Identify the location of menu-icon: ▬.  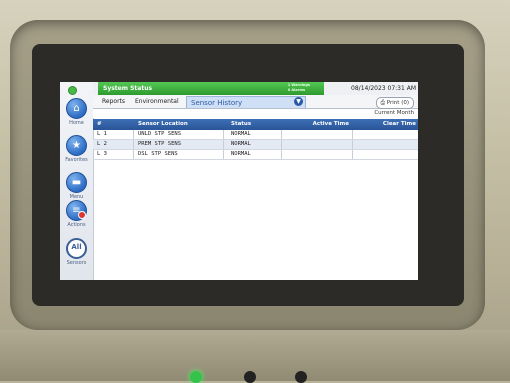
(76, 182).